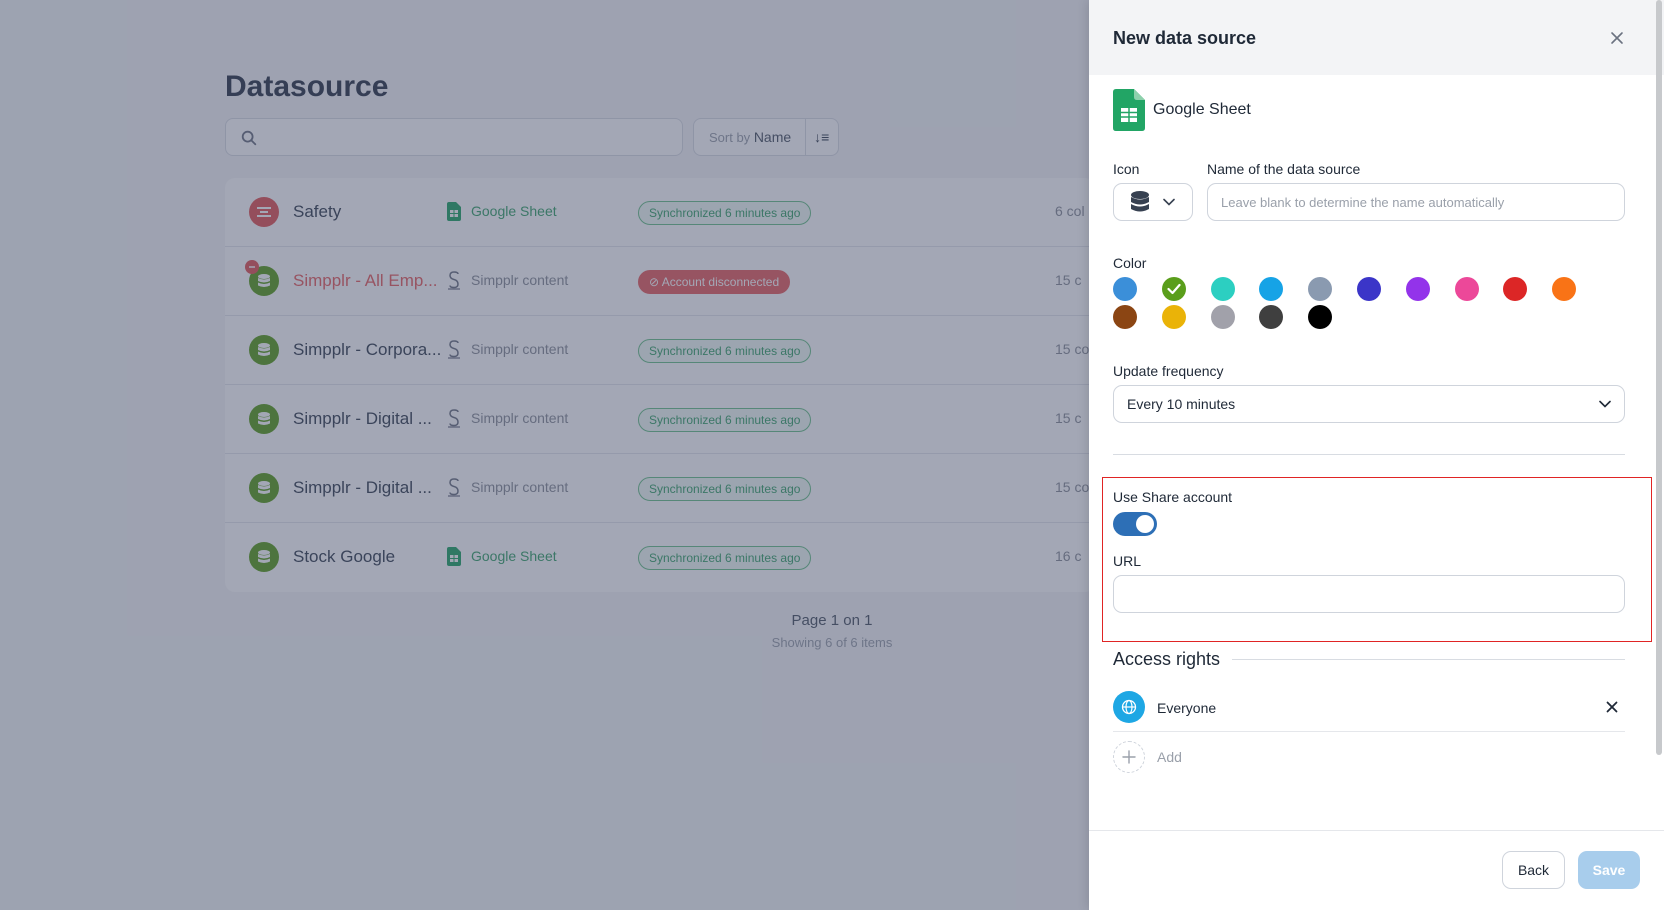 Image resolution: width=1664 pixels, height=910 pixels. Describe the element at coordinates (1181, 404) in the screenshot. I see `update-frequency-value: Every 10 minutes` at that location.